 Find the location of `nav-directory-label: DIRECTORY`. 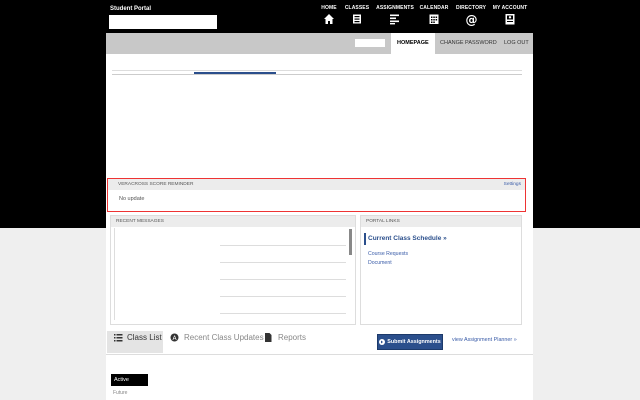

nav-directory-label: DIRECTORY is located at coordinates (471, 8).